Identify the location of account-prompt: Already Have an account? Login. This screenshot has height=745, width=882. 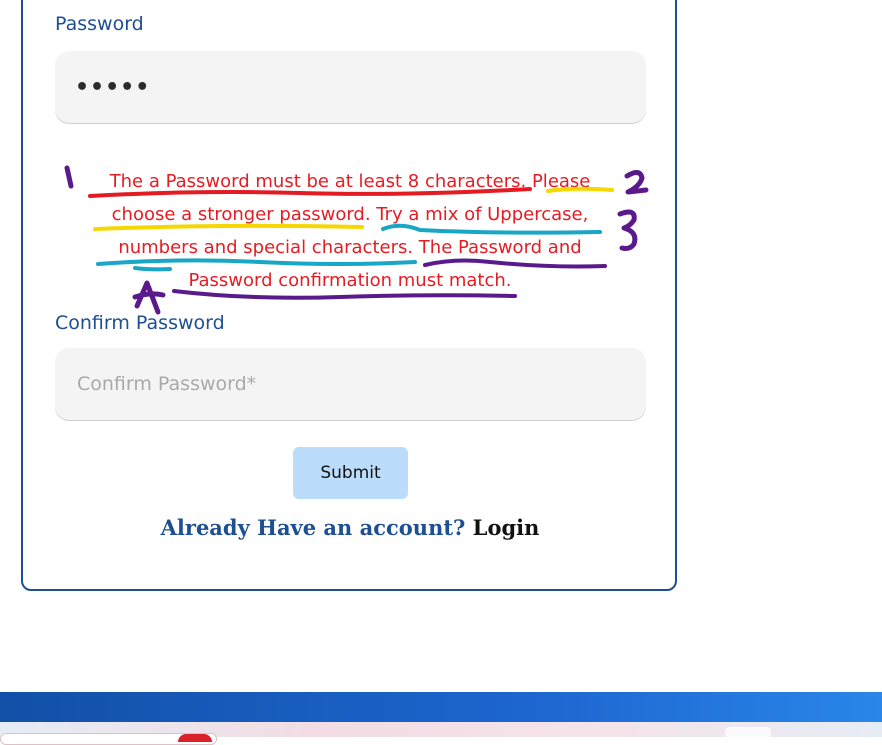
(350, 527).